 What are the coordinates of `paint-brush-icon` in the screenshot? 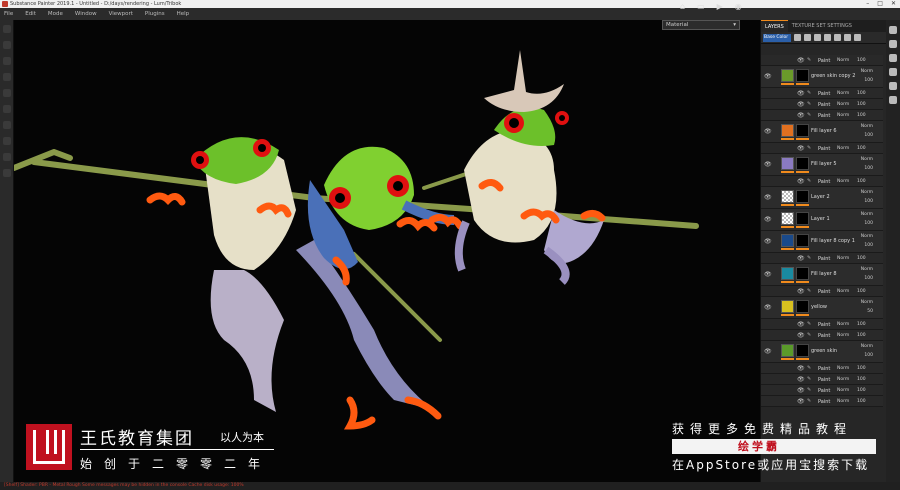 It's located at (7, 29).